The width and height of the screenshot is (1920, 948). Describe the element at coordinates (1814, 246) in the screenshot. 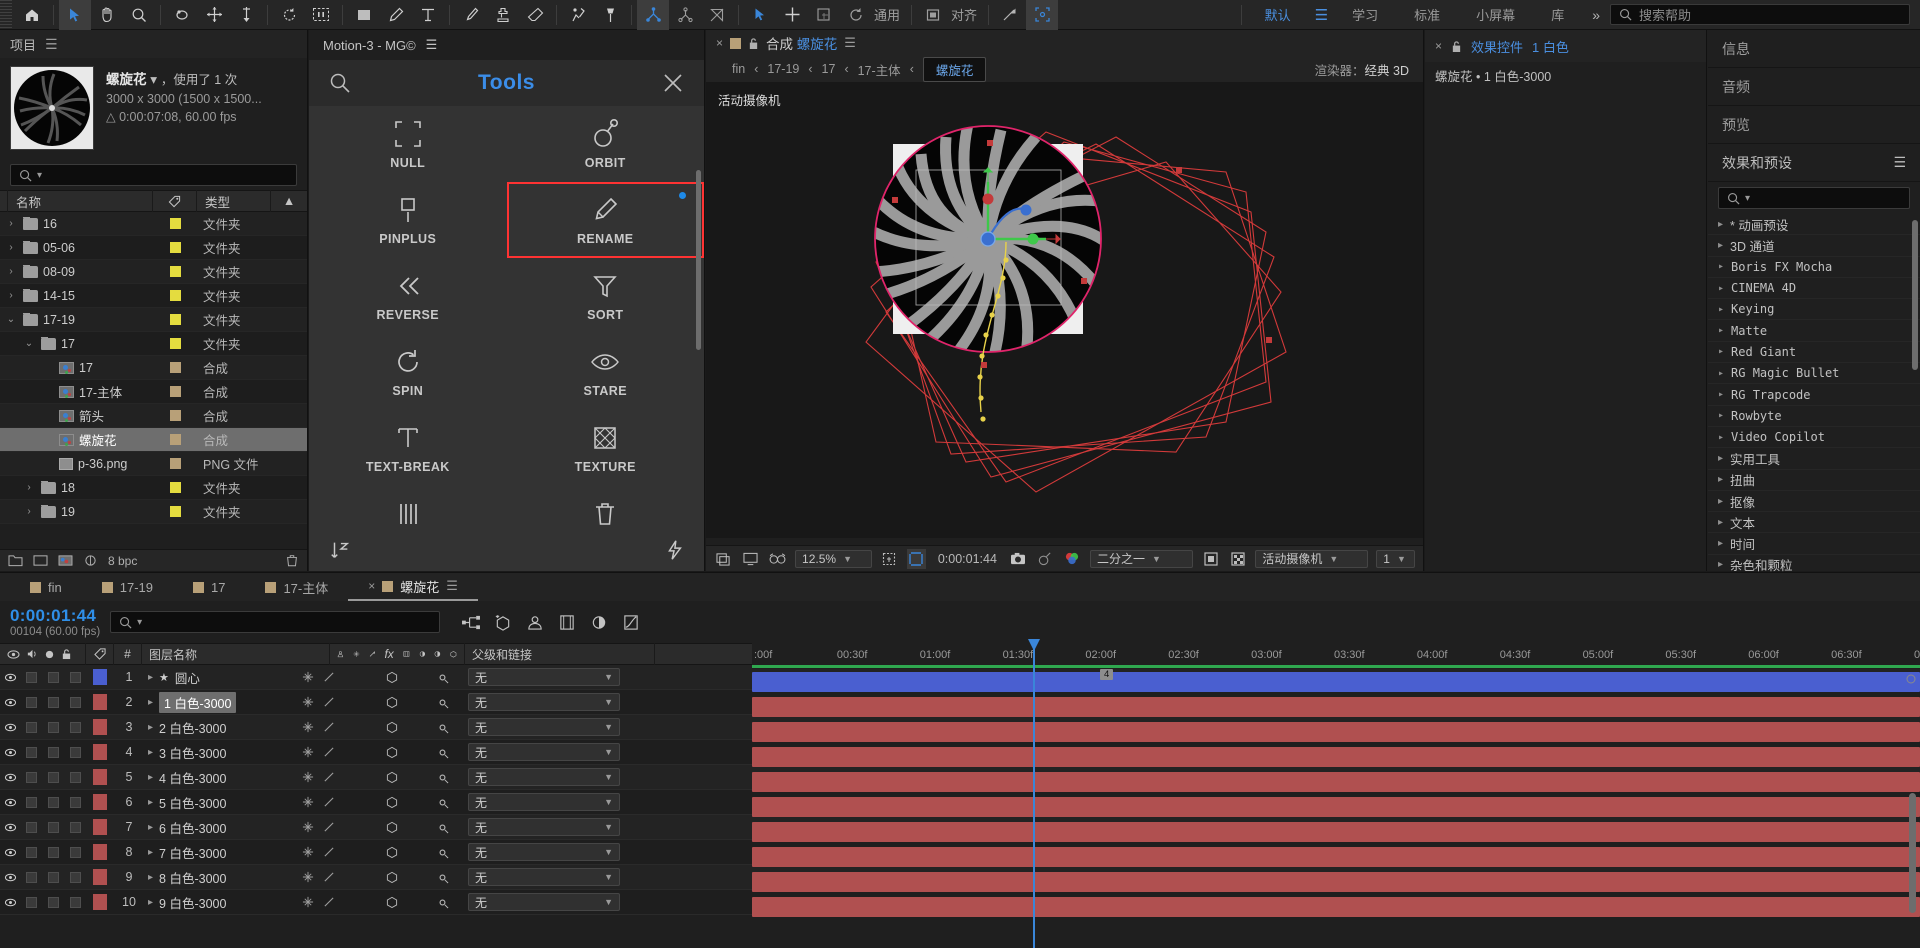

I see `effects-category-row: ▸ 3D 通道` at that location.